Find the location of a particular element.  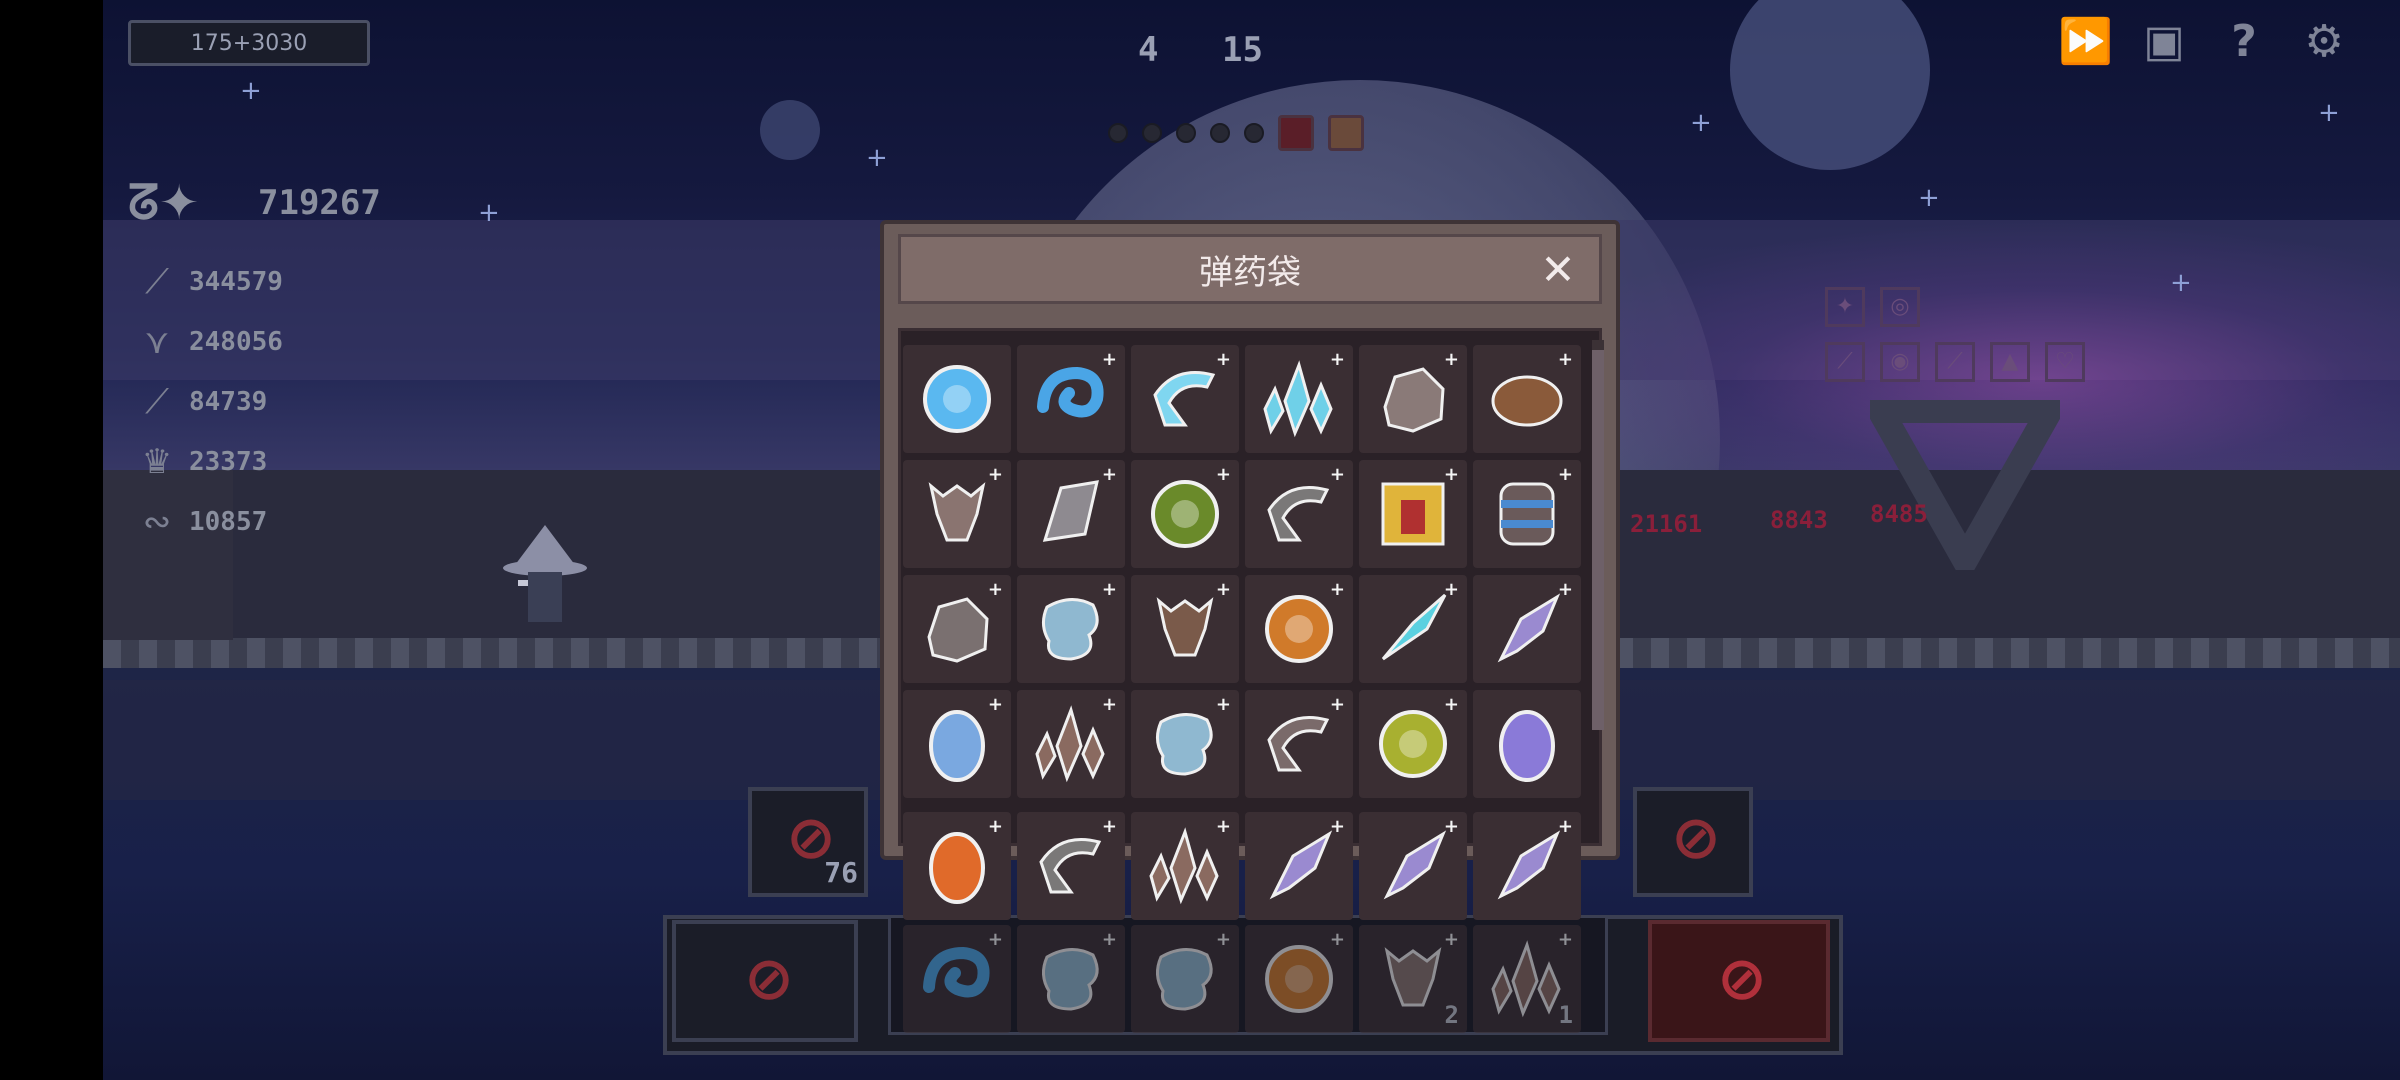

olive-orb-icon is located at coordinates (1413, 744).